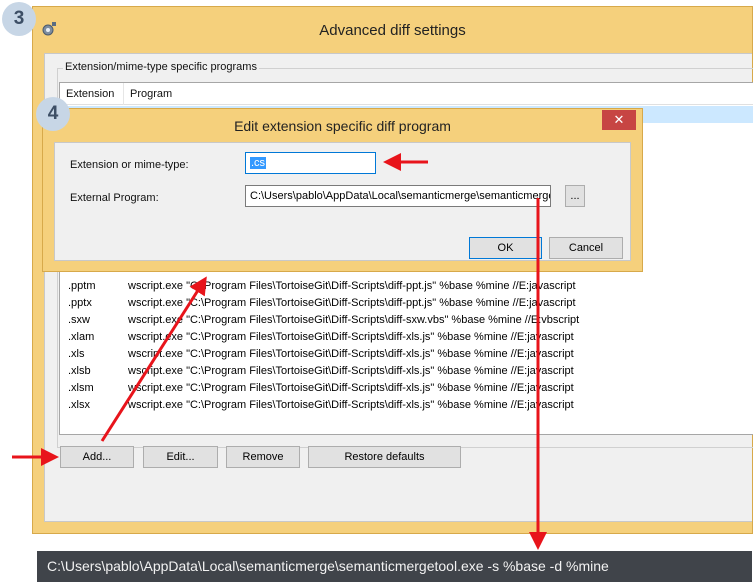 The image size is (753, 583). What do you see at coordinates (342, 125) in the screenshot?
I see `dialog-title: Edit extension specific diff program` at bounding box center [342, 125].